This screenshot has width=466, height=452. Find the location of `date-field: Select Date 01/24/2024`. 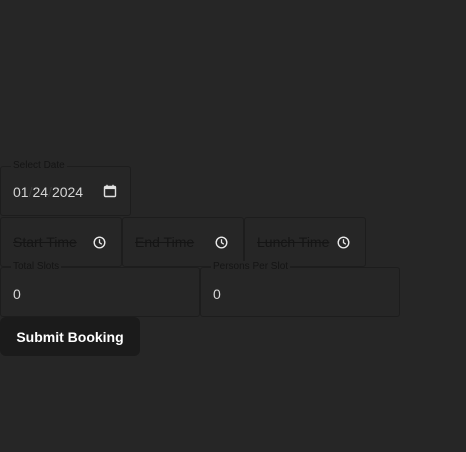

date-field: Select Date 01/24/2024 is located at coordinates (65, 188).